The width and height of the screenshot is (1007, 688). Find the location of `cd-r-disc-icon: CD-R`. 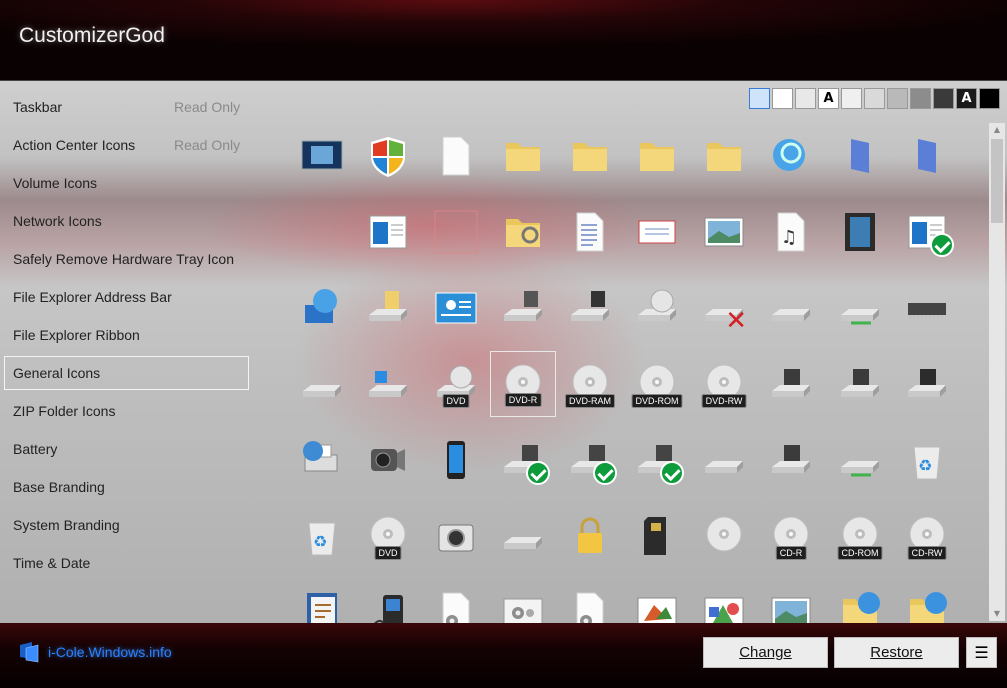

cd-r-disc-icon: CD-R is located at coordinates (791, 536).